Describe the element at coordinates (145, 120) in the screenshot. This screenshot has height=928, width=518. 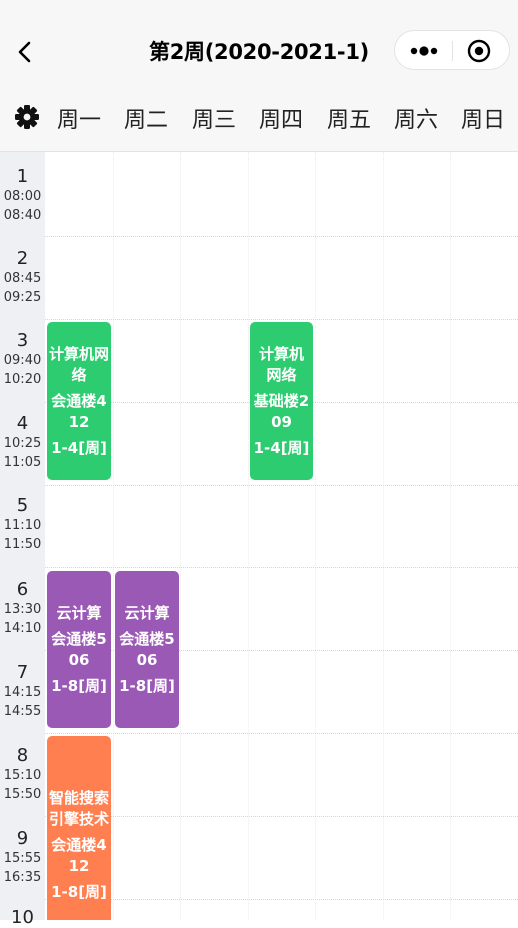
I see `weekday-tue: 周二` at that location.